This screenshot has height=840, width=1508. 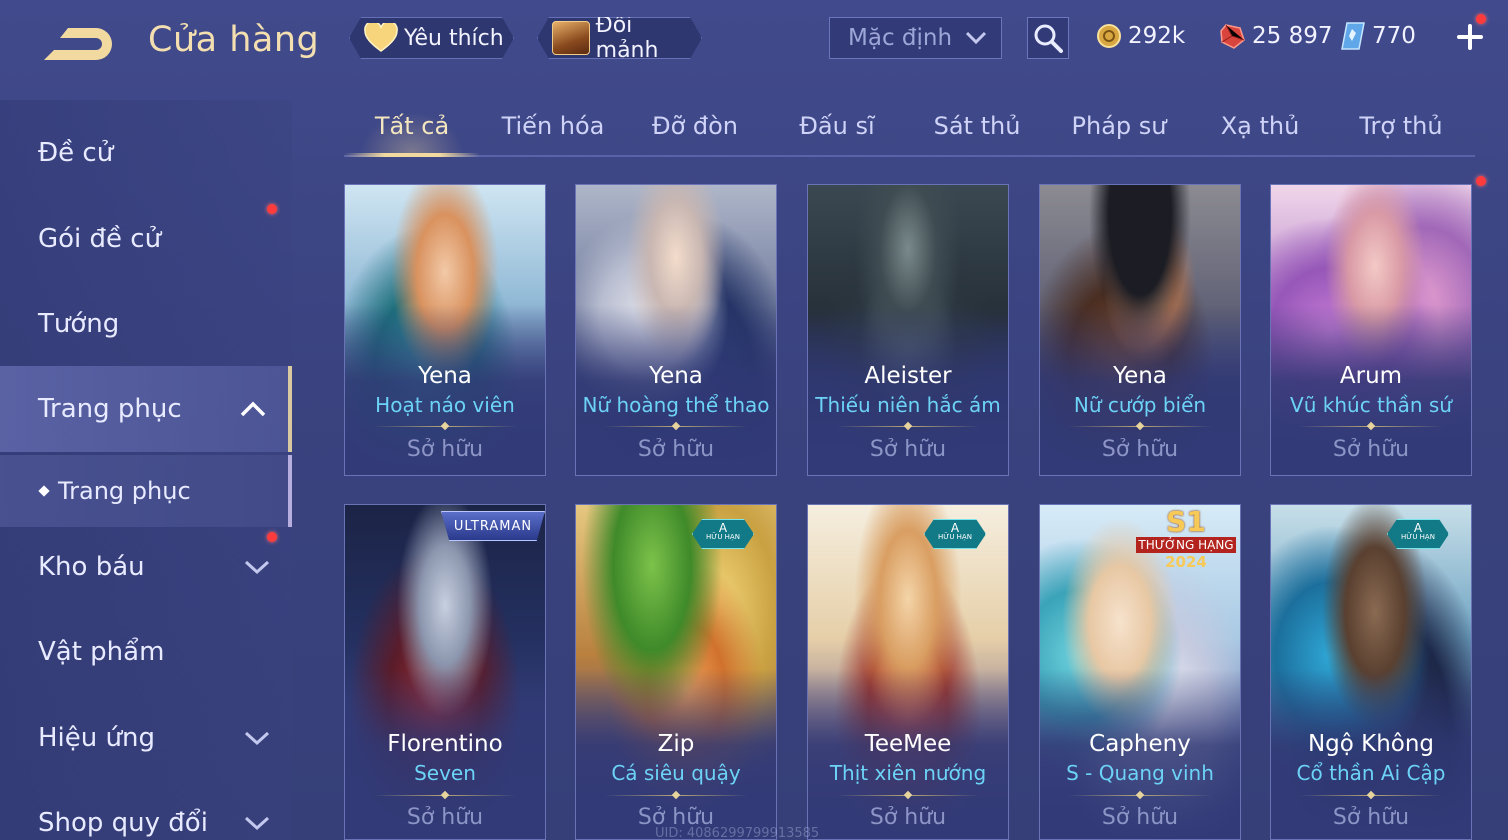 What do you see at coordinates (493, 526) in the screenshot?
I see `ultraman-collab-badge: ULTRAMAN` at bounding box center [493, 526].